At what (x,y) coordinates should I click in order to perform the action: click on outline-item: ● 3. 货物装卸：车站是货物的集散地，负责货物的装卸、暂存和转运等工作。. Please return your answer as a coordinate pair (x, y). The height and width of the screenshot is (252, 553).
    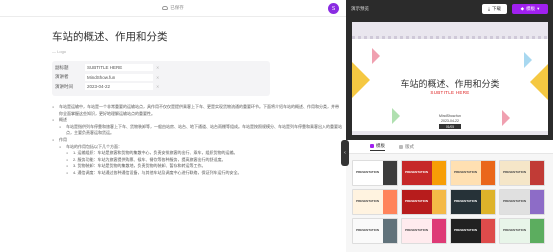
    Looking at the image, I should click on (197, 166).